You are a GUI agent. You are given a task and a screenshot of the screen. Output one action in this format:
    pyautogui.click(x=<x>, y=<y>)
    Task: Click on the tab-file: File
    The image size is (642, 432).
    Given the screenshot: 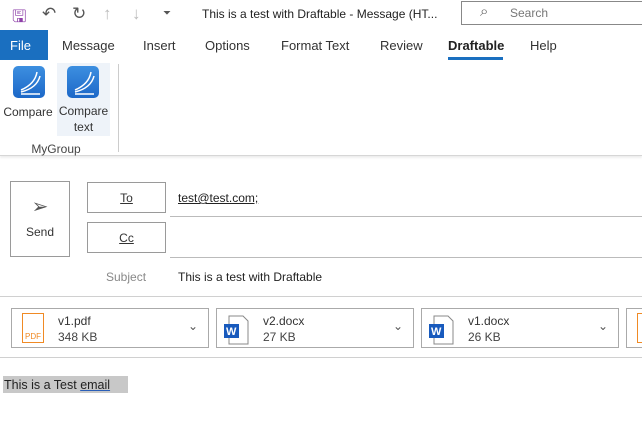 What is the action you would take?
    pyautogui.click(x=24, y=45)
    